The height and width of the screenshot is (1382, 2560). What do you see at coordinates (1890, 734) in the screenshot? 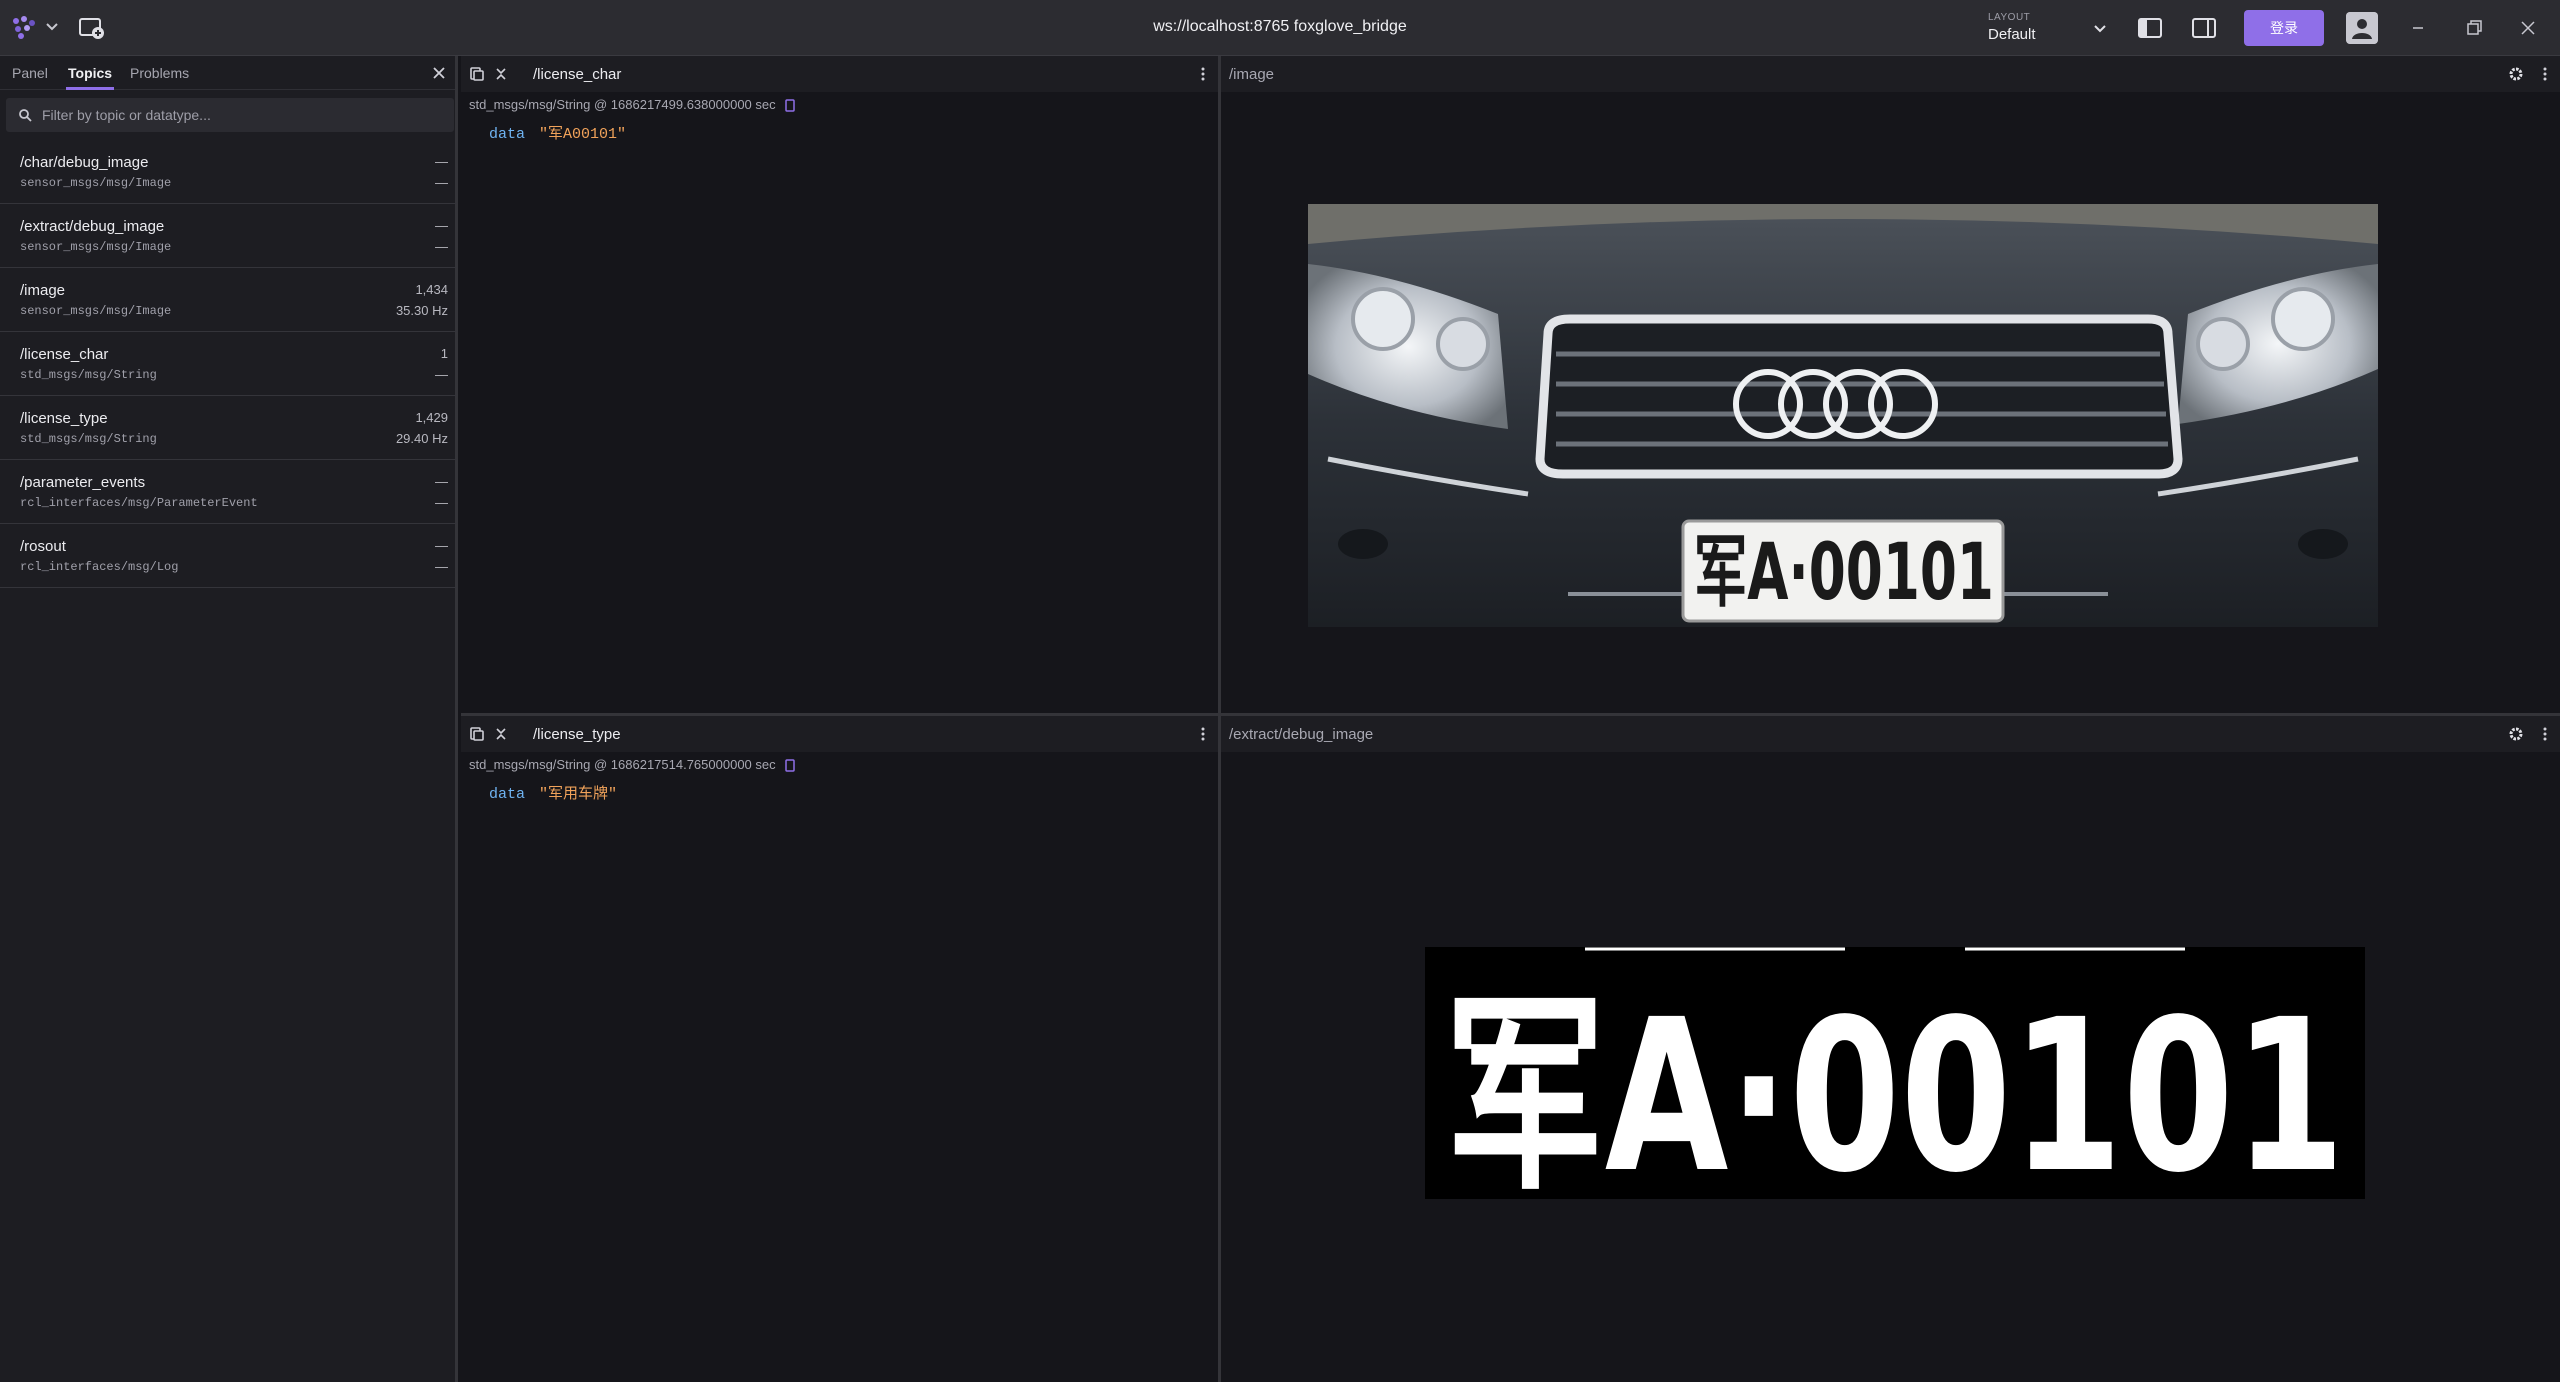
I see `panel-header: /extract/debug_image` at bounding box center [1890, 734].